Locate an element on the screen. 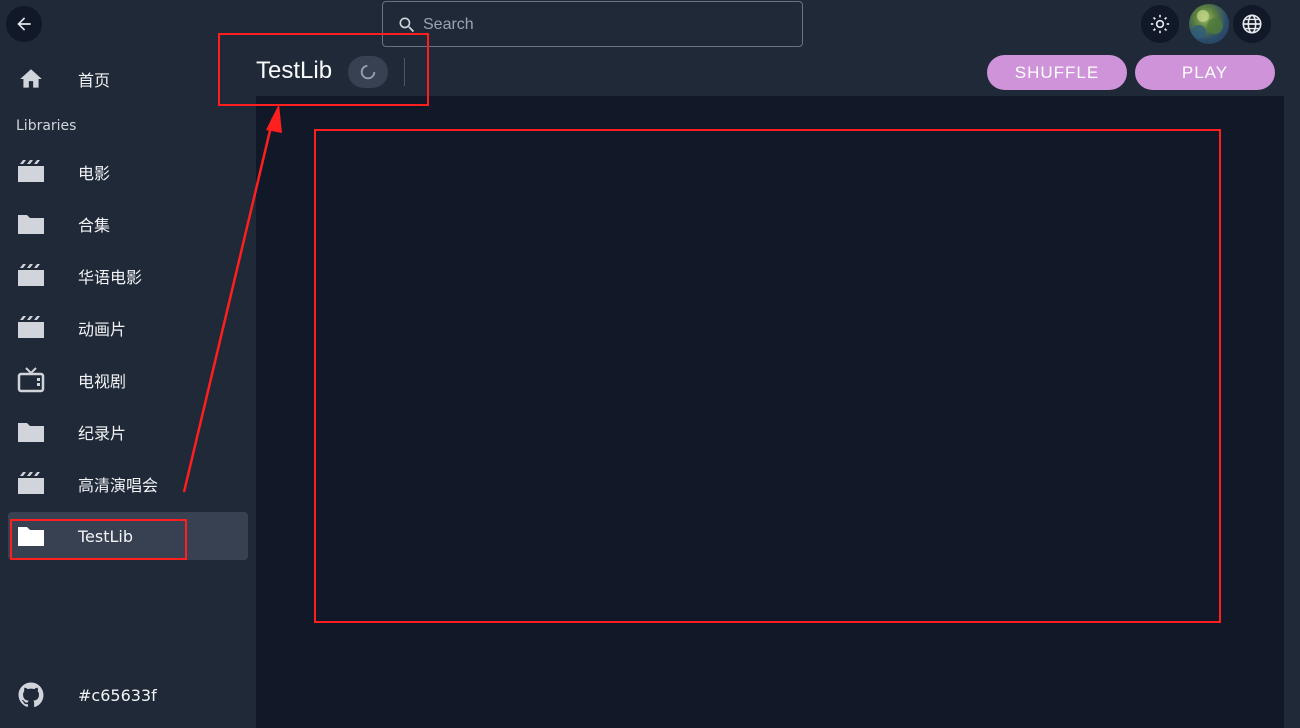 Image resolution: width=1300 pixels, height=728 pixels. theme-toggle-button is located at coordinates (1160, 24).